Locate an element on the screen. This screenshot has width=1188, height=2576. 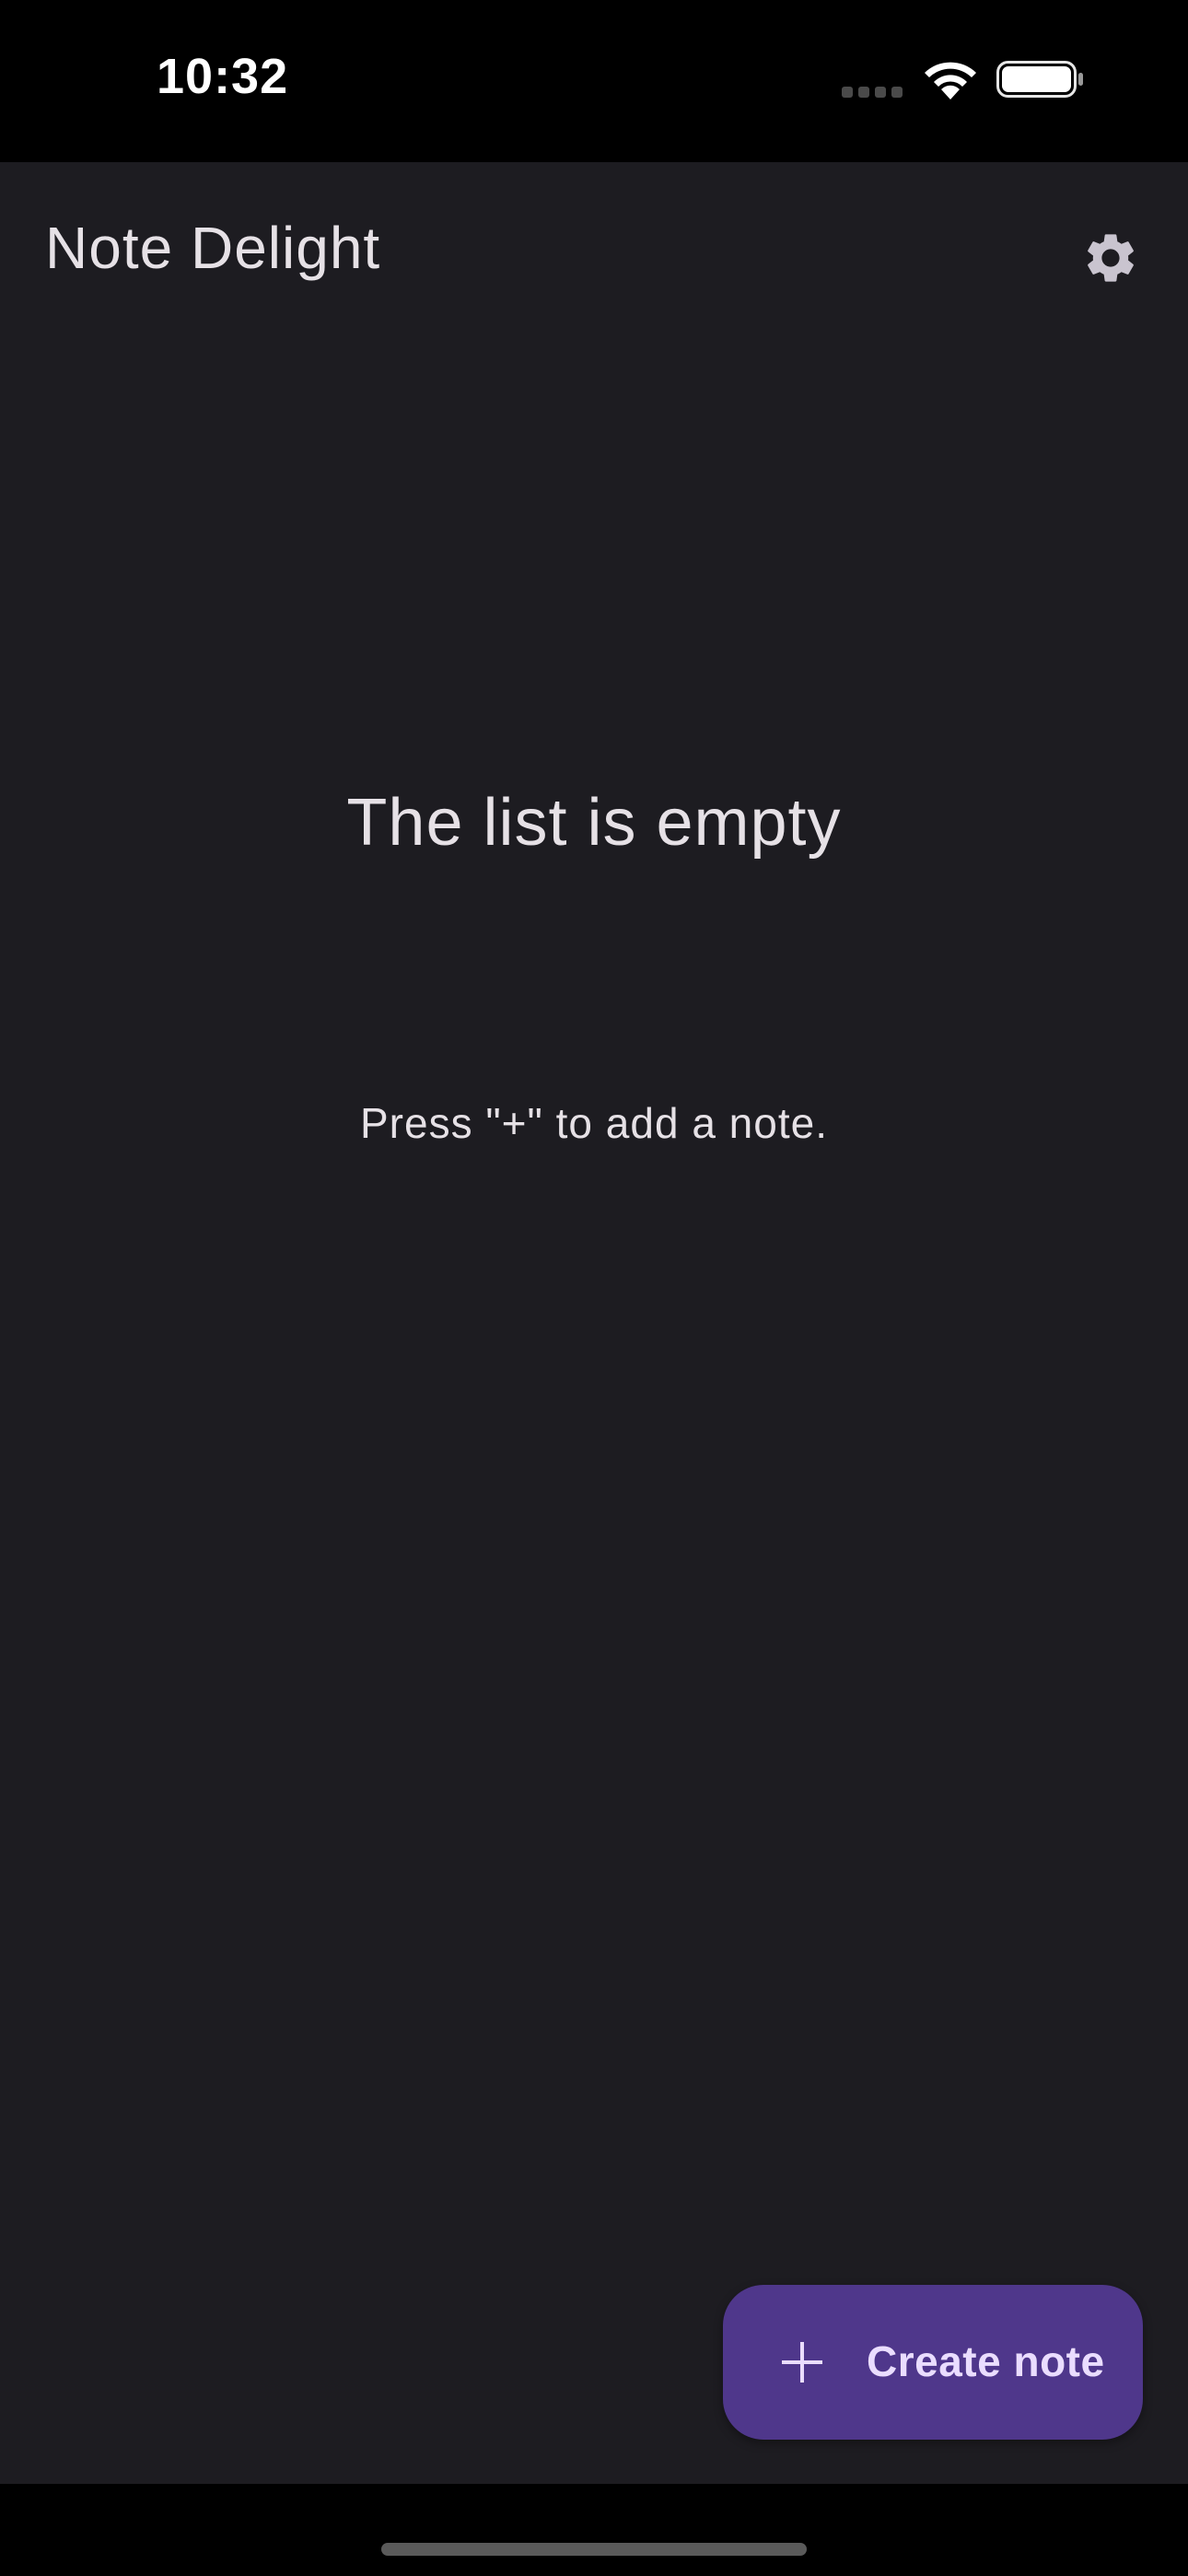
battery-icon is located at coordinates (1039, 79).